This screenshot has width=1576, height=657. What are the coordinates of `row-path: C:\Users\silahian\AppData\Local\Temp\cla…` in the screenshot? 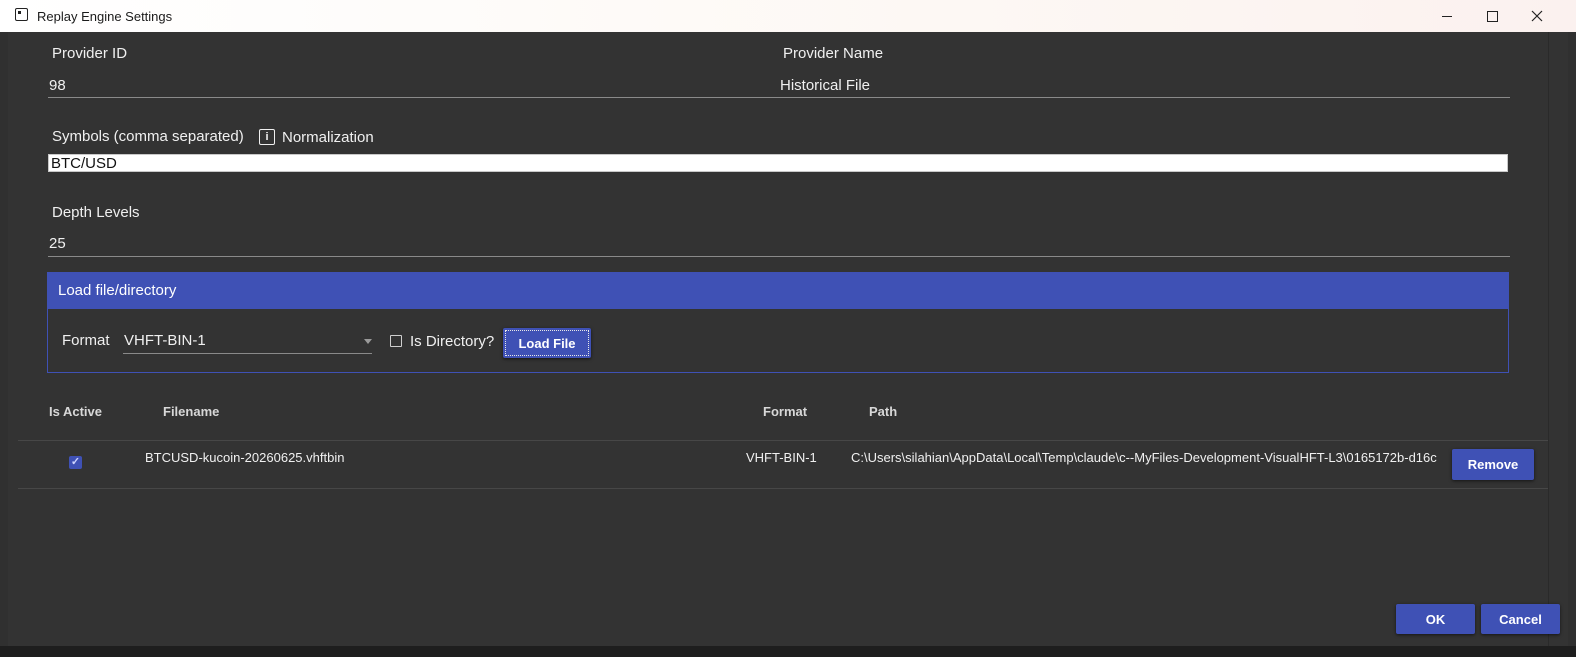 It's located at (1144, 457).